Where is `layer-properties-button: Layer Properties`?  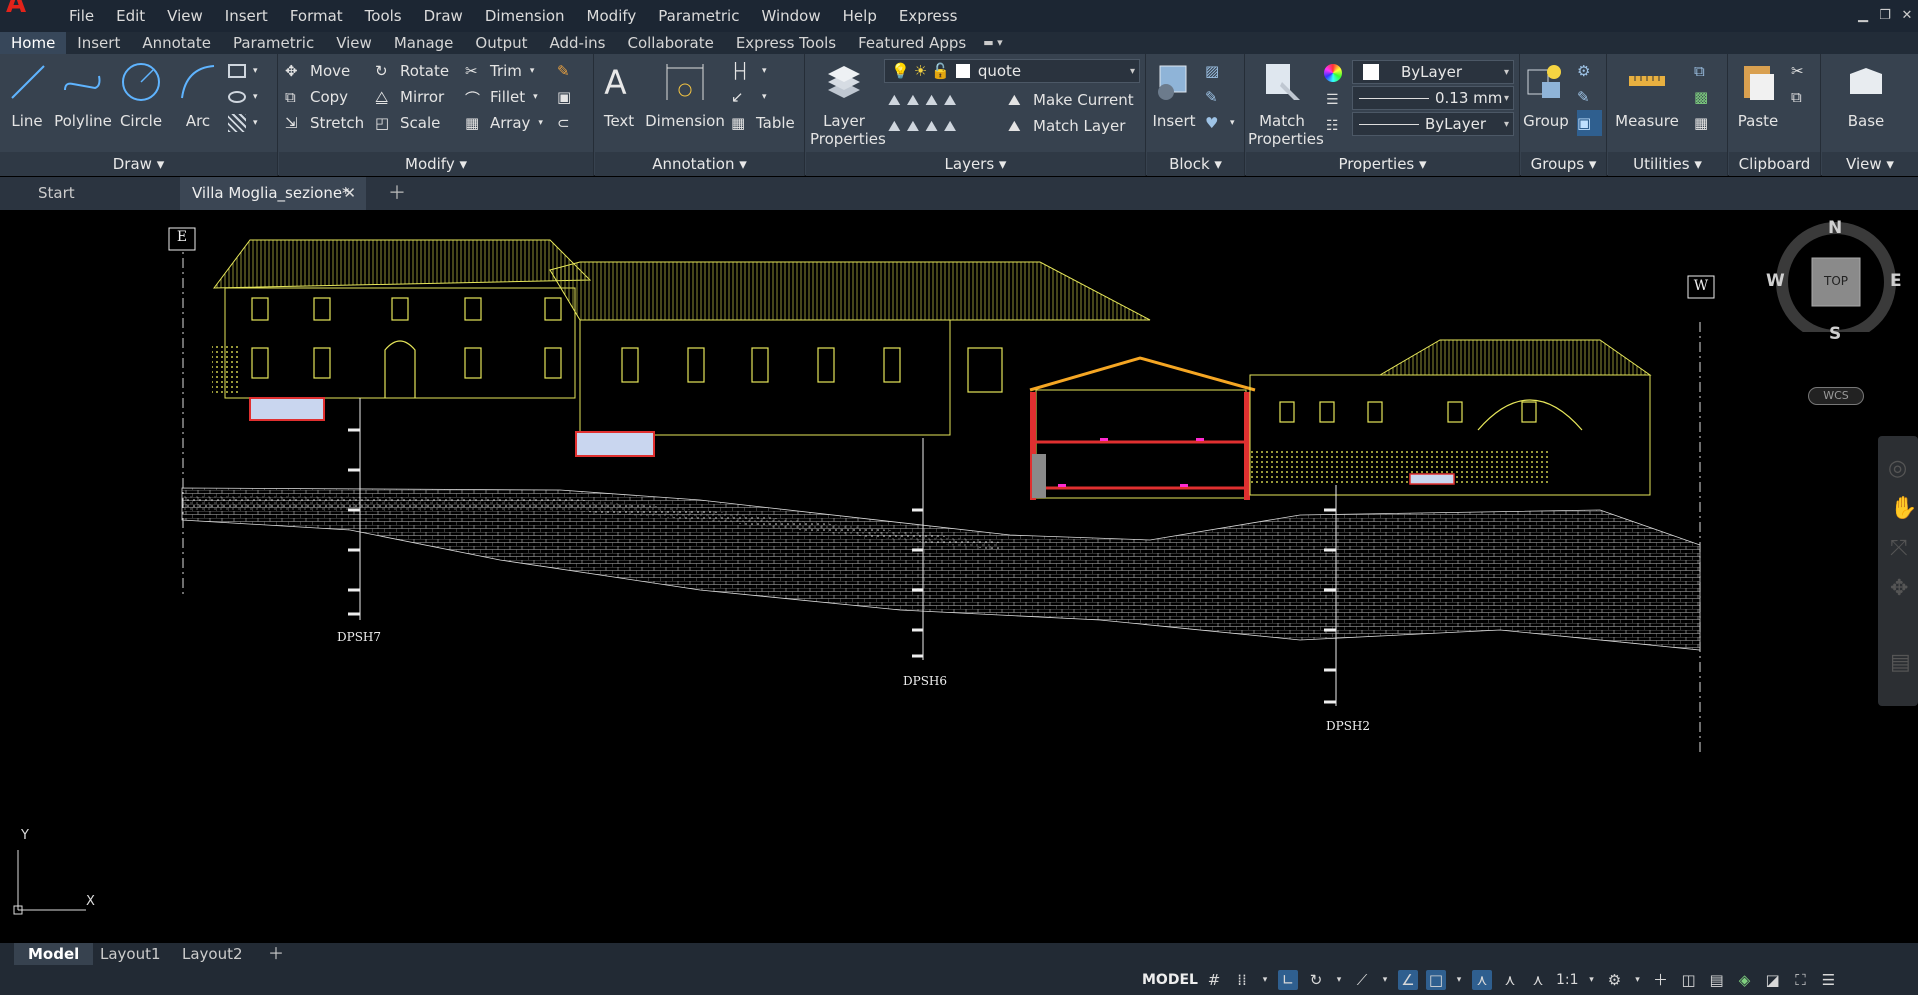 layer-properties-button: Layer Properties is located at coordinates (848, 104).